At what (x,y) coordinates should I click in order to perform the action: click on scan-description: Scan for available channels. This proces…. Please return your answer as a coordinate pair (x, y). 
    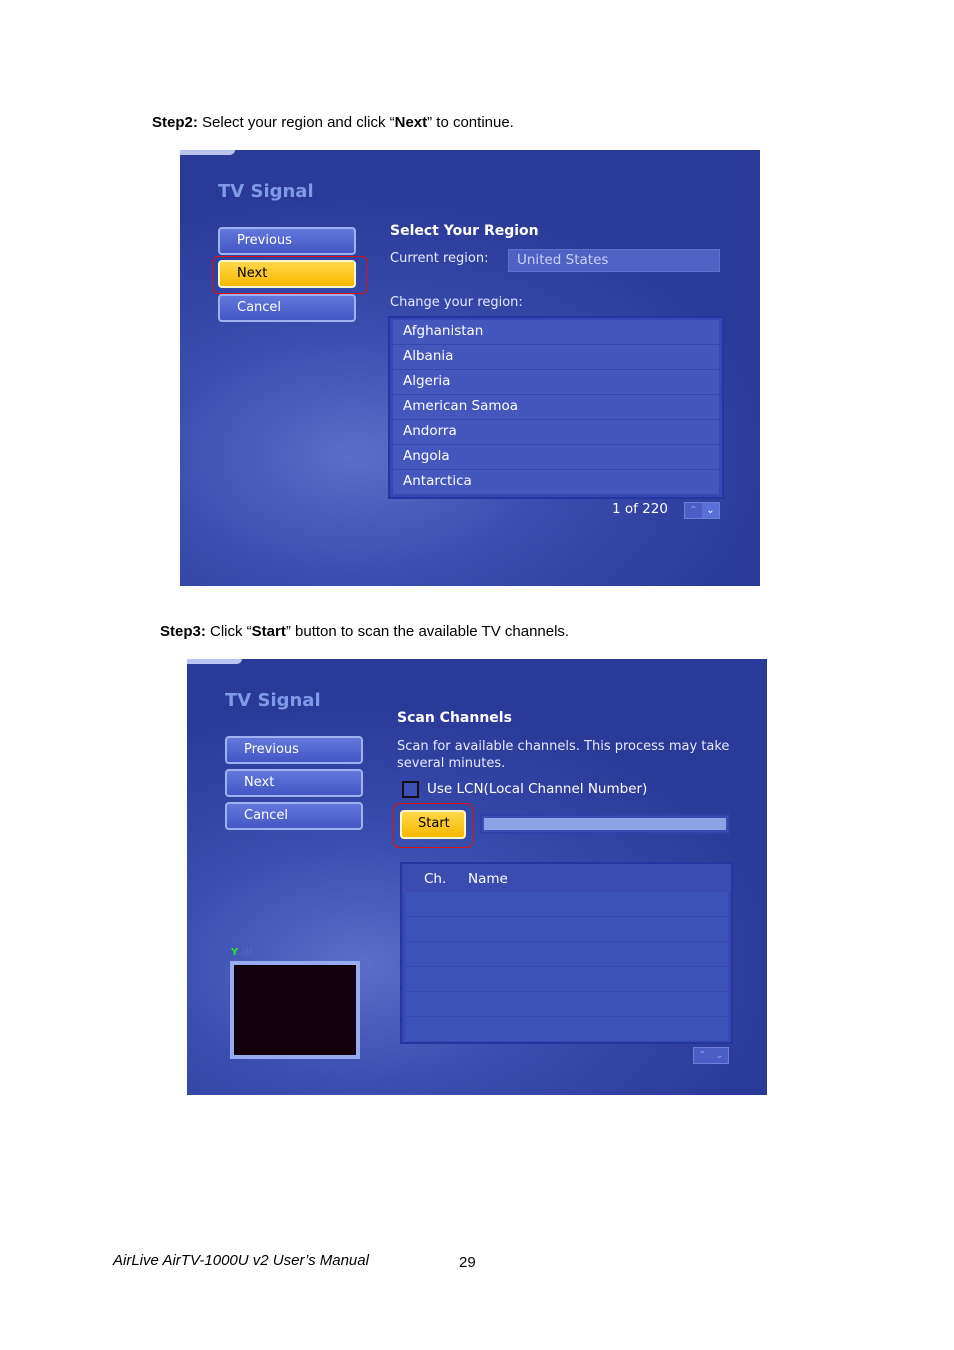
    Looking at the image, I should click on (563, 755).